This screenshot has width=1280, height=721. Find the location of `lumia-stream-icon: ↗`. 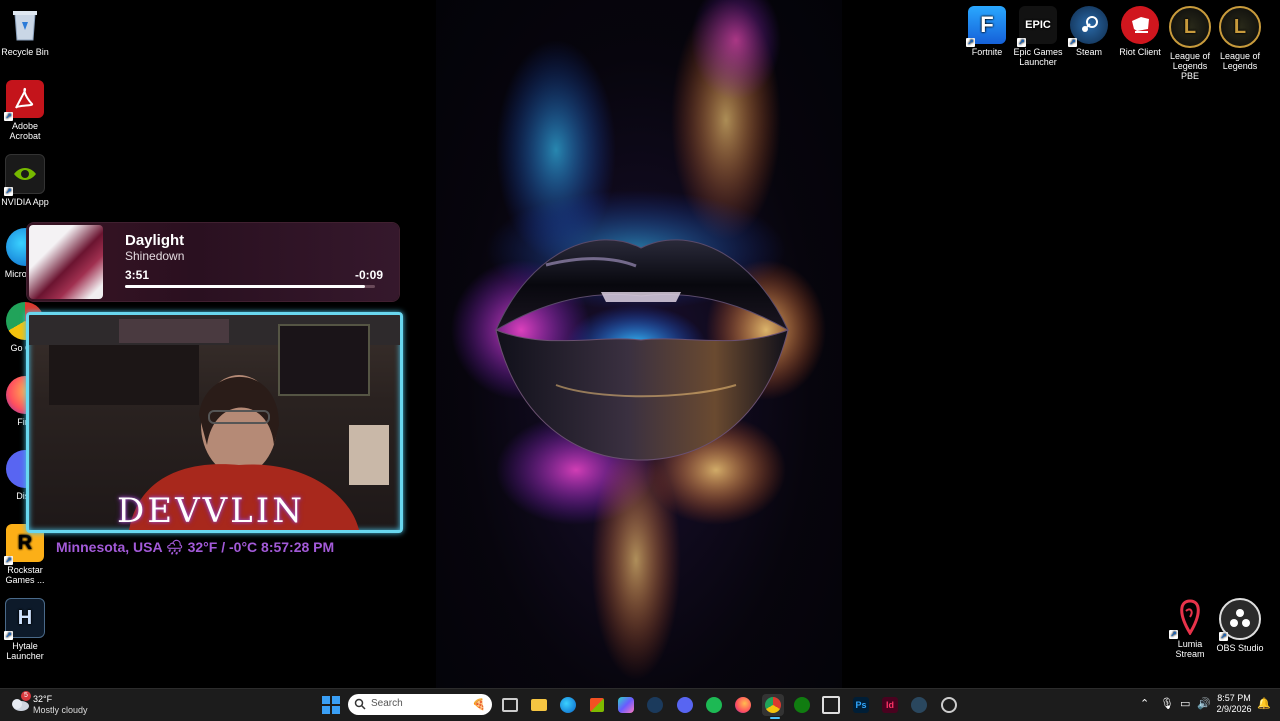

lumia-stream-icon: ↗ is located at coordinates (1189, 618).